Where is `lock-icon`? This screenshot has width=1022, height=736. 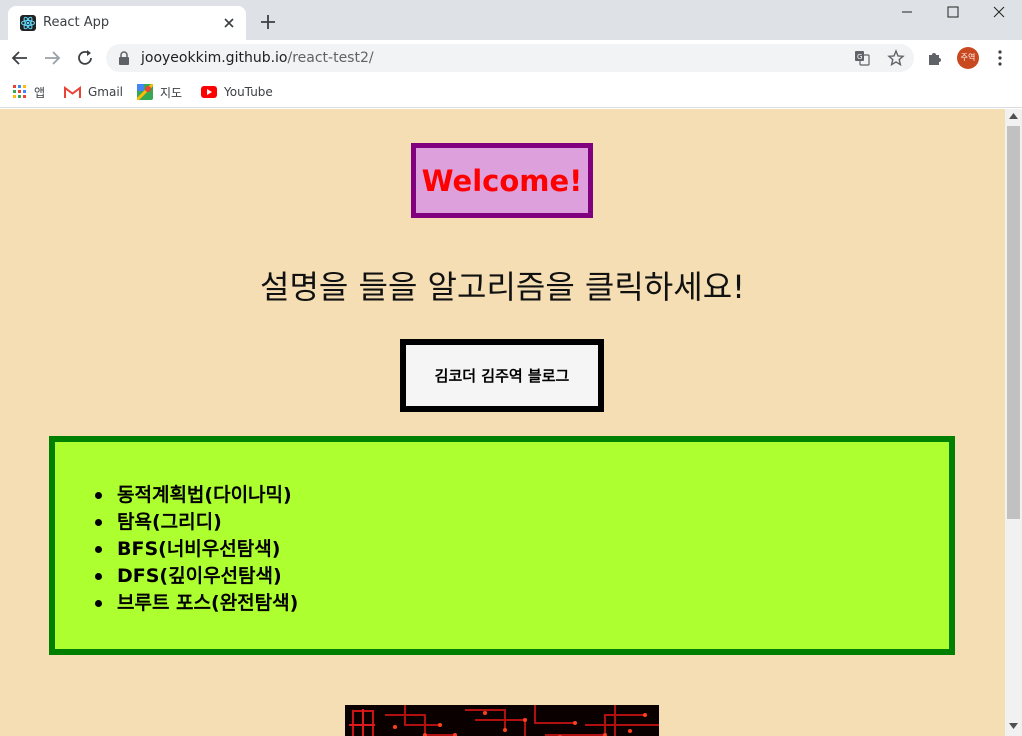 lock-icon is located at coordinates (124, 58).